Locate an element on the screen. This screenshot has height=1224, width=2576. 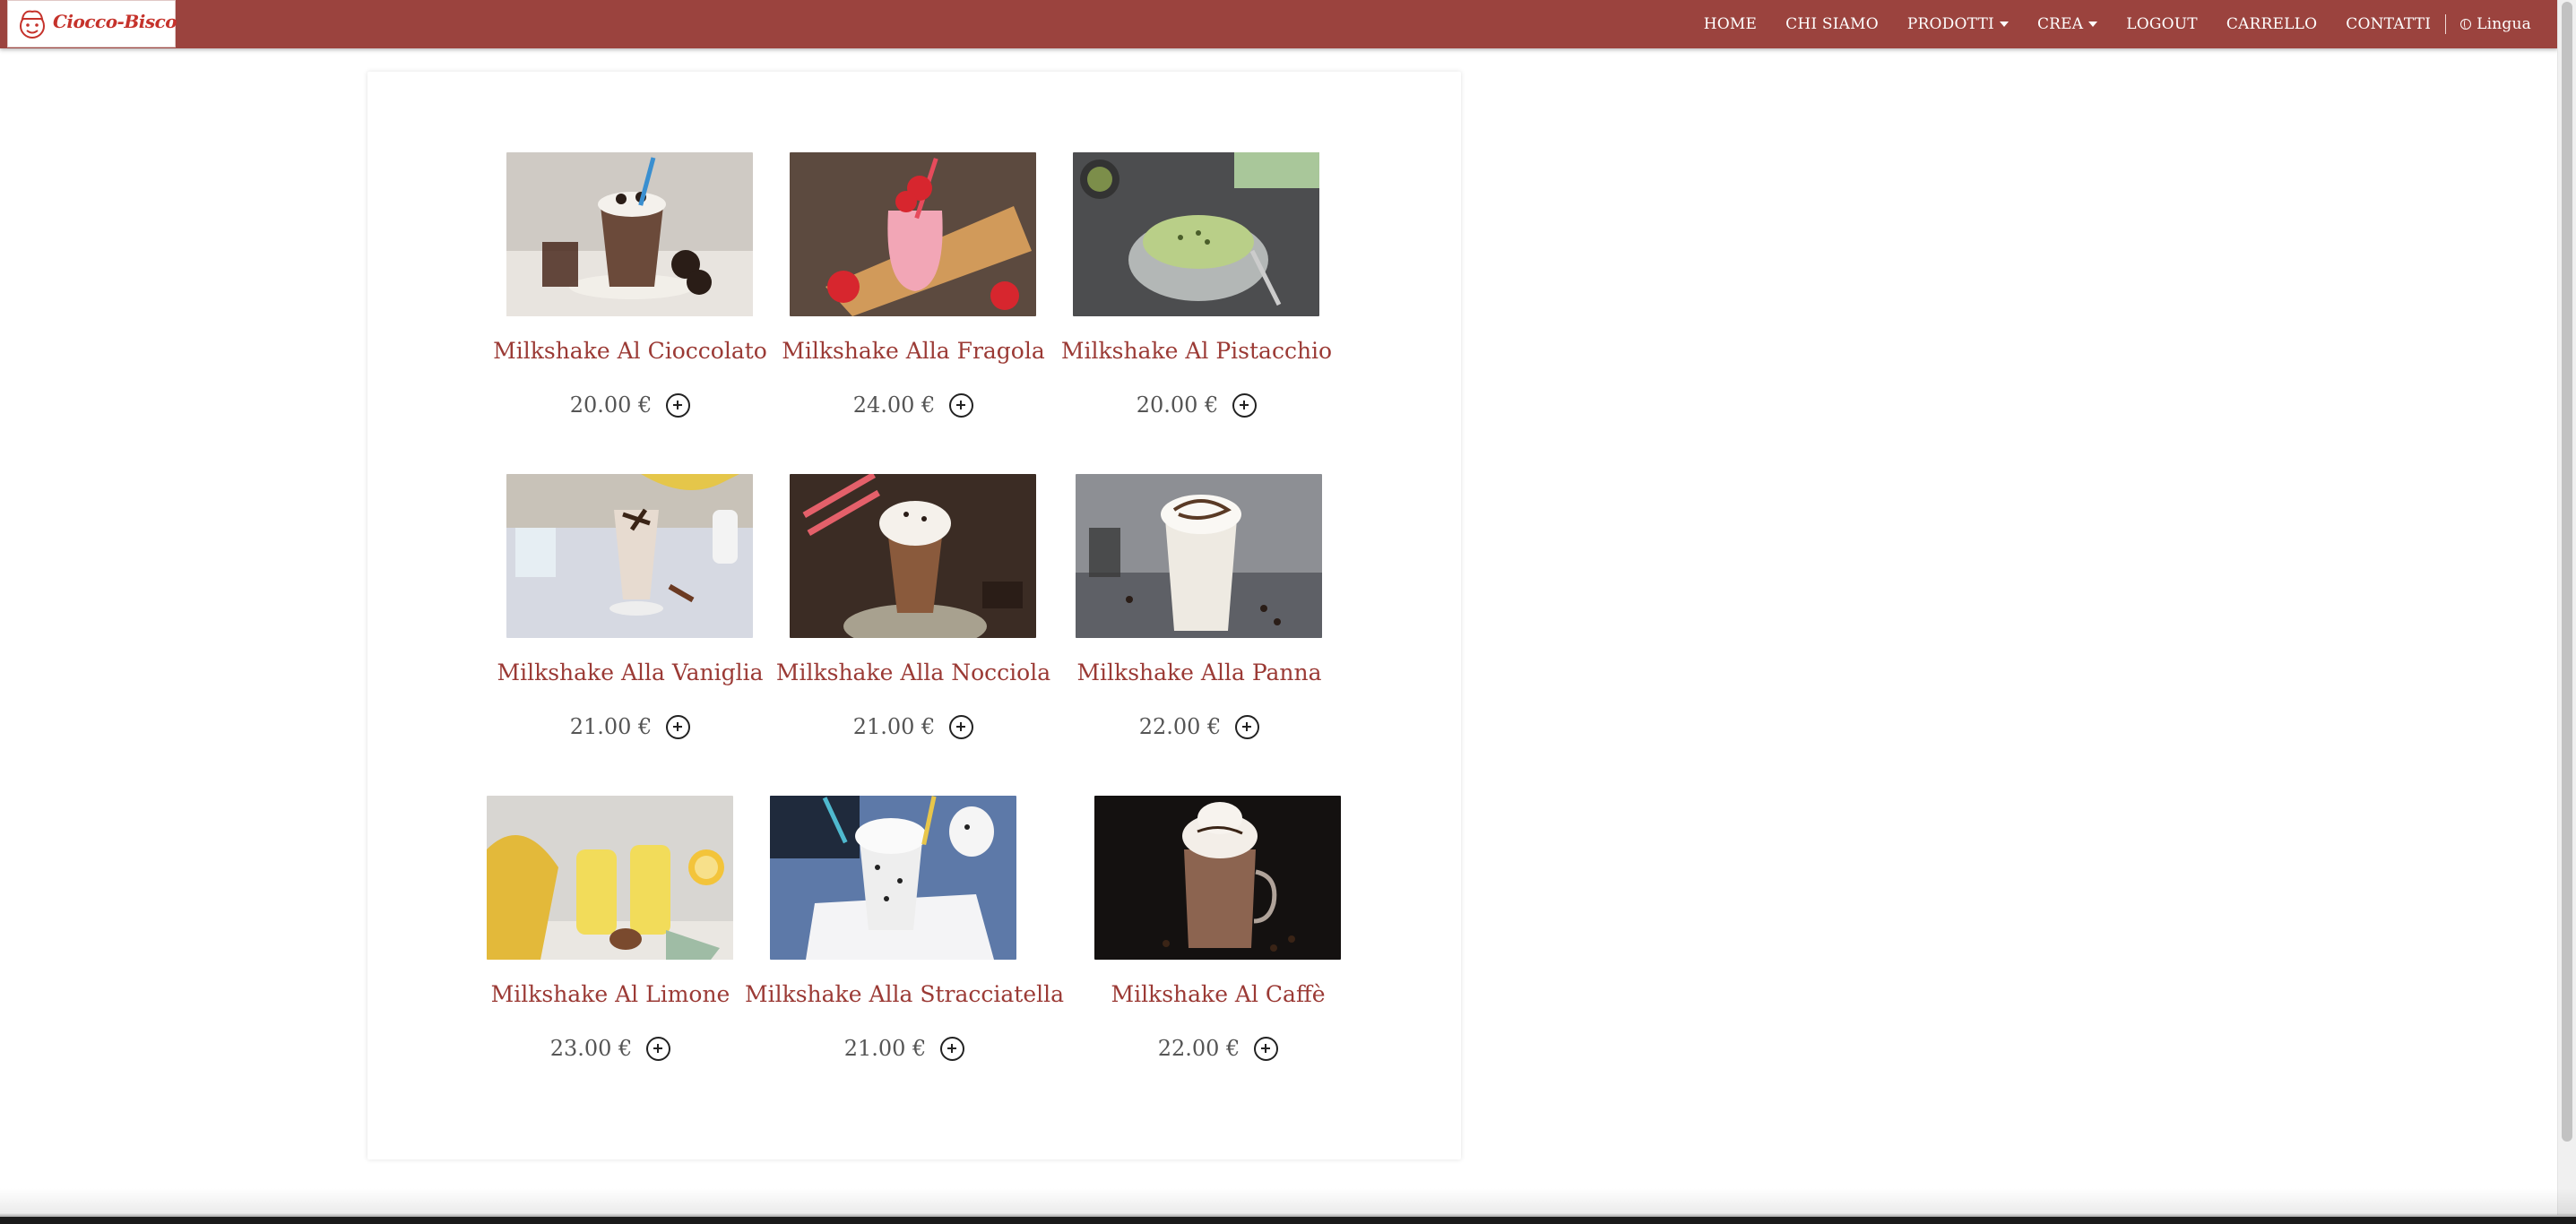
product-name: Milkshake Al Limone is located at coordinates (610, 994).